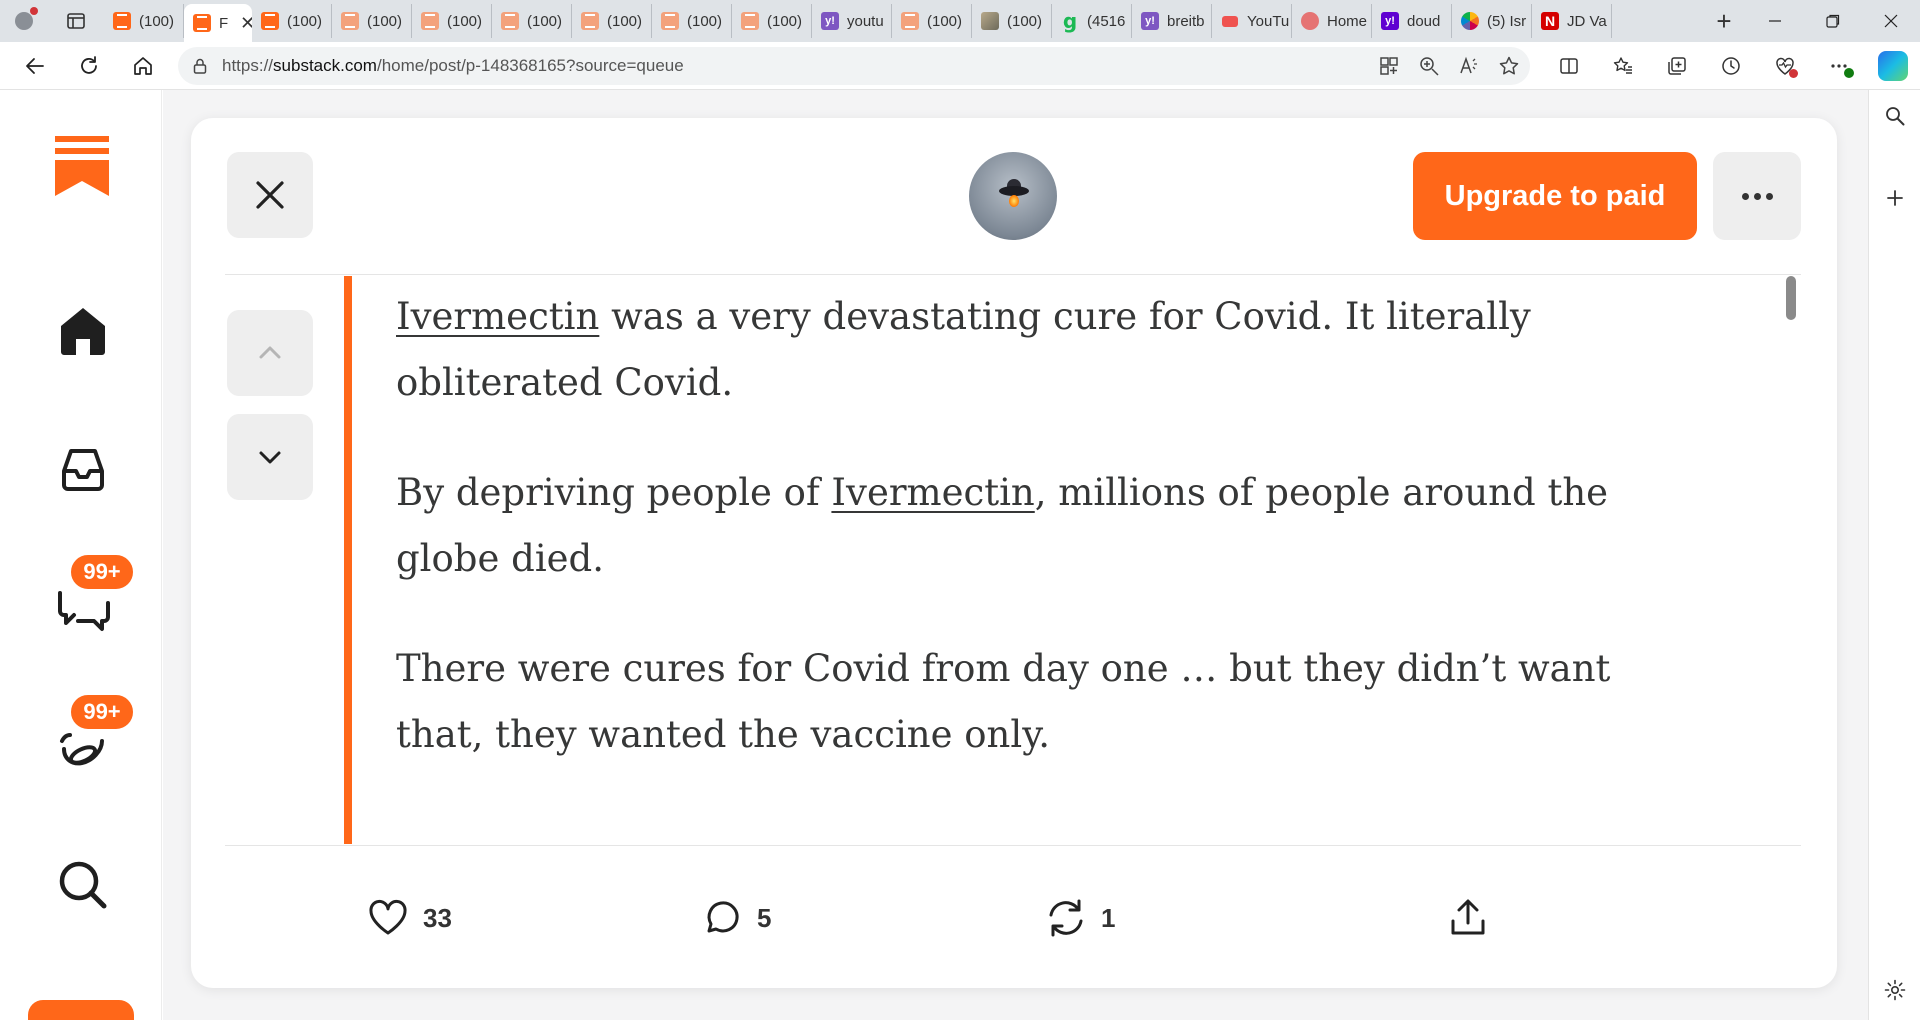 The width and height of the screenshot is (1920, 1020). I want to click on chevron-down-icon, so click(270, 457).